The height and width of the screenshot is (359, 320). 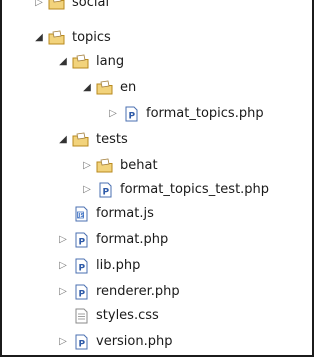 What do you see at coordinates (184, 62) in the screenshot?
I see `tree-item-lang: ◢ lang` at bounding box center [184, 62].